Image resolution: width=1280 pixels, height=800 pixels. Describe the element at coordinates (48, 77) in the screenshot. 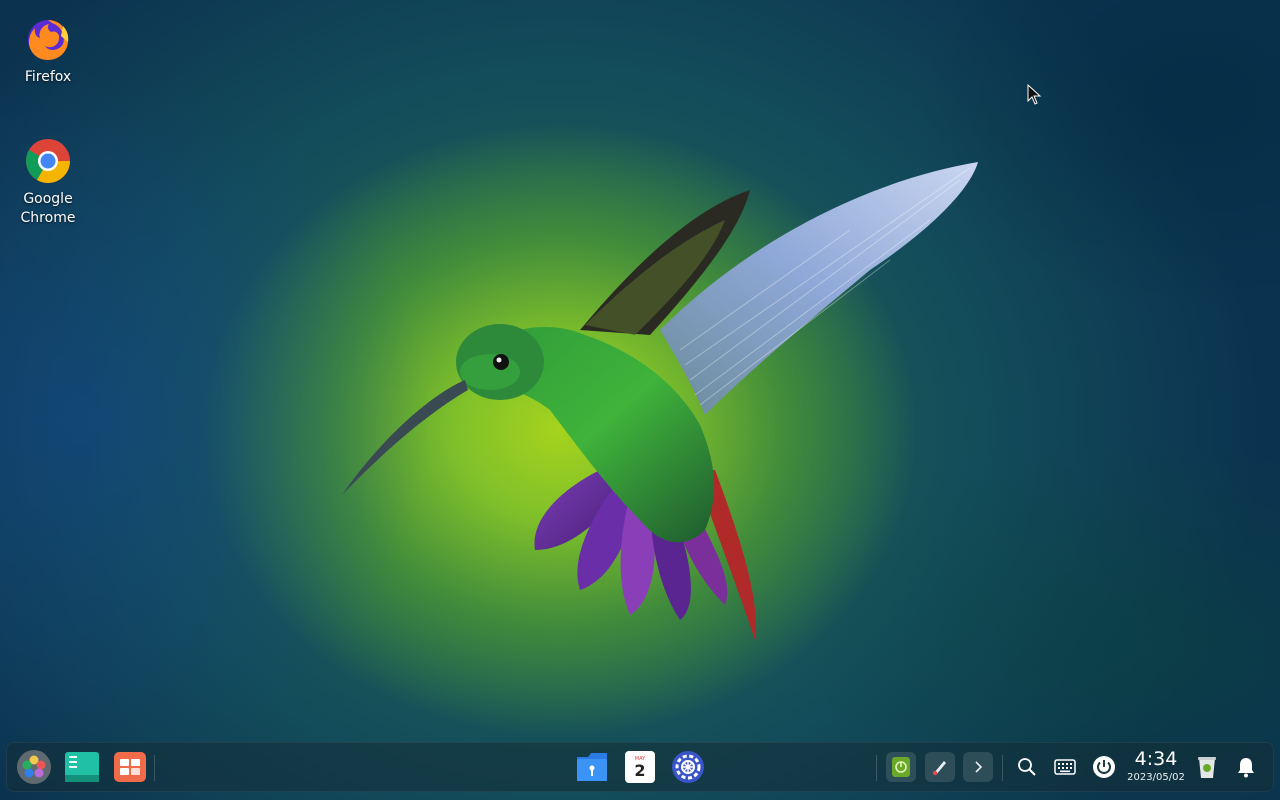

I see `desktop-icon-label: Firefox` at that location.